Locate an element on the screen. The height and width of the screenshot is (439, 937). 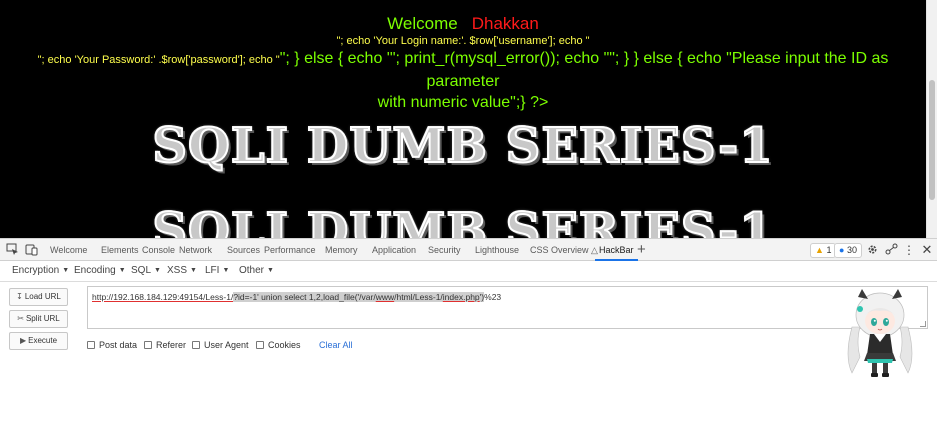
tab-console: Console is located at coordinates (158, 250).